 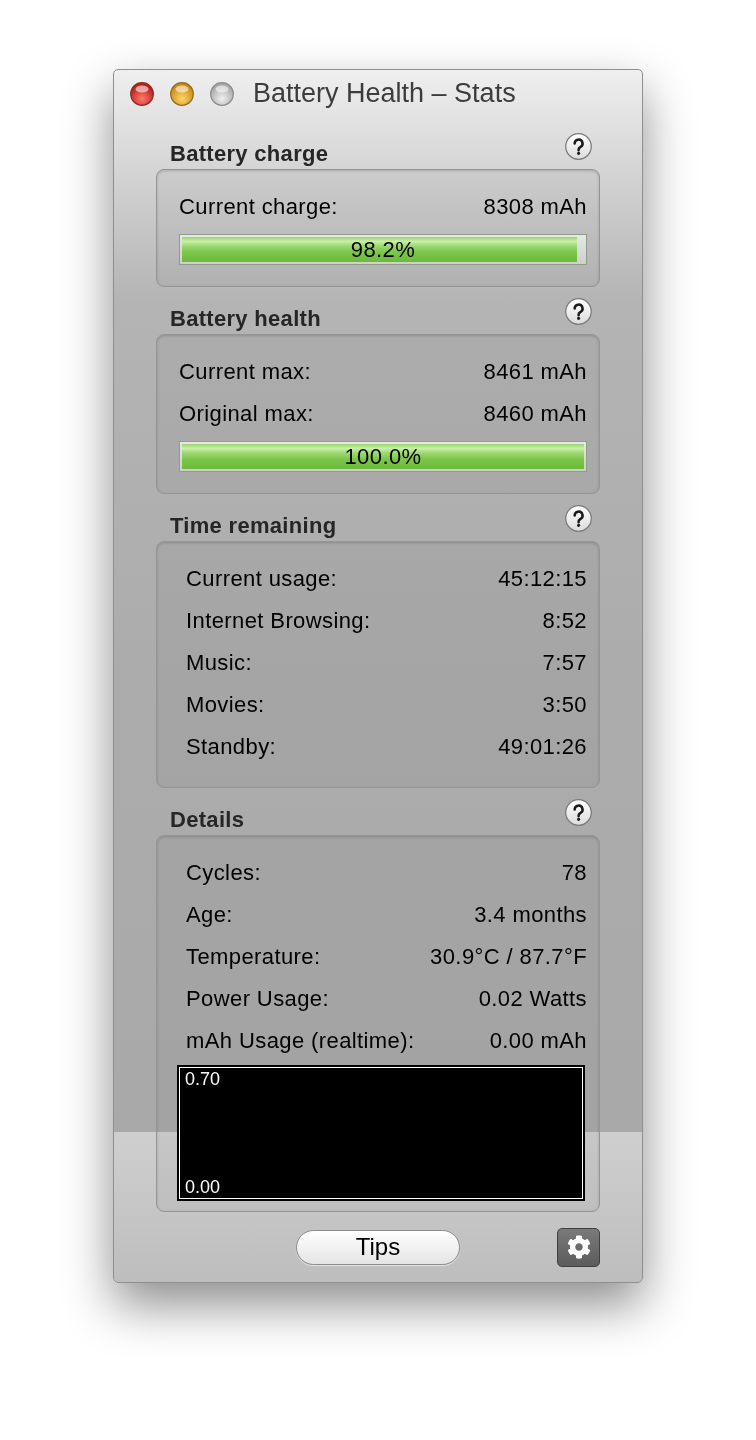 I want to click on row-label: Temperature:, so click(x=253, y=956).